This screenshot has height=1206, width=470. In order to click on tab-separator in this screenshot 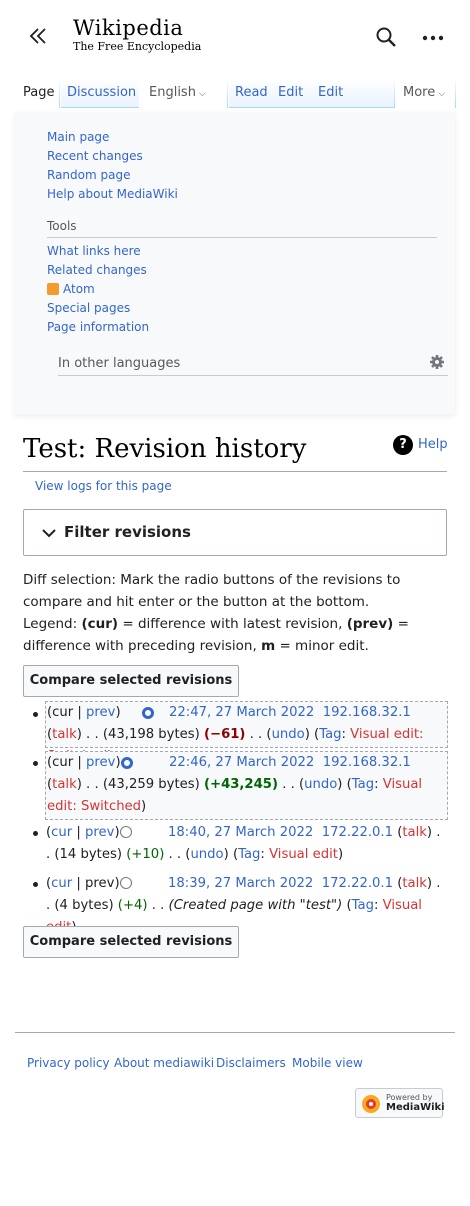, I will do `click(227, 93)`.